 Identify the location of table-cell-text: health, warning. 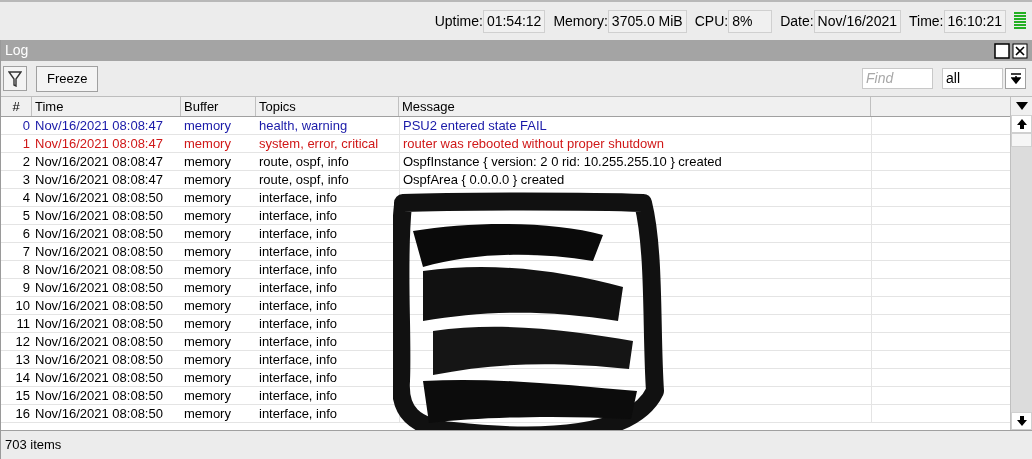
(303, 125).